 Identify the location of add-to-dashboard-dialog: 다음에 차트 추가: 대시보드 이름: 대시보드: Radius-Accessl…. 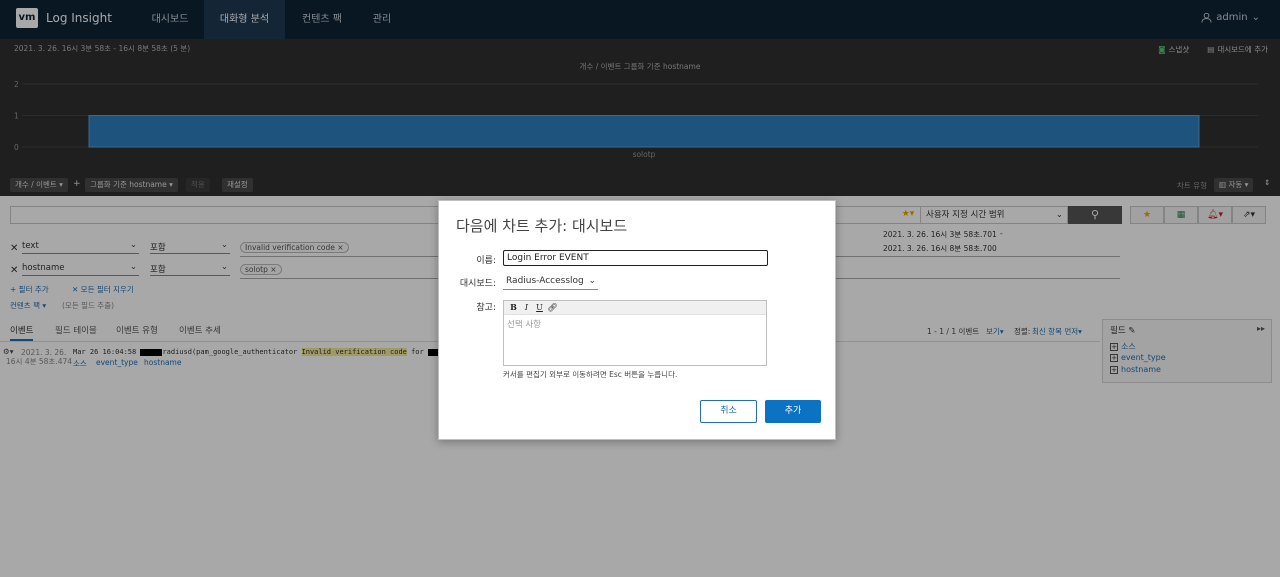
(637, 320).